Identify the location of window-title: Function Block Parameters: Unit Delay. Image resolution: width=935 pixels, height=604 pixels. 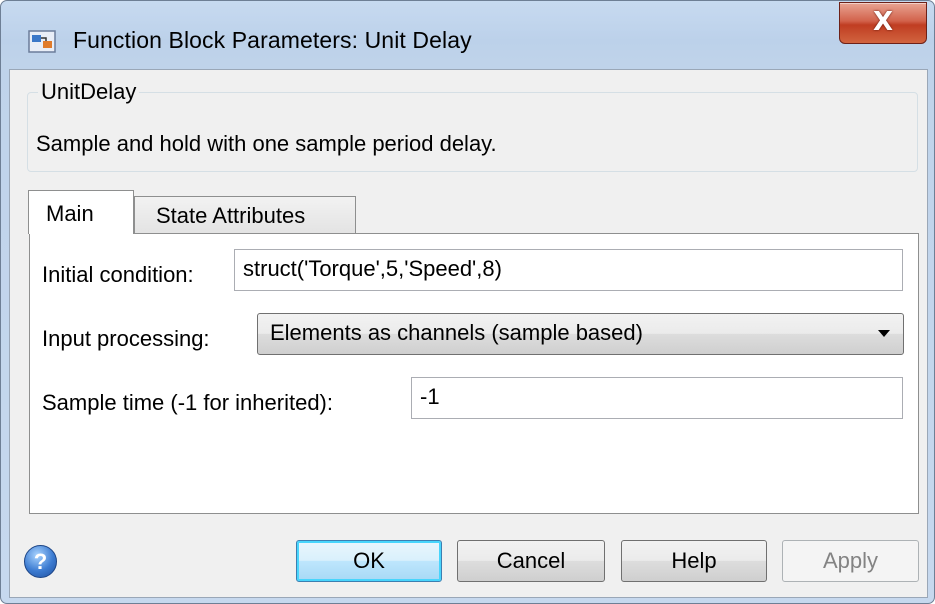
(272, 40).